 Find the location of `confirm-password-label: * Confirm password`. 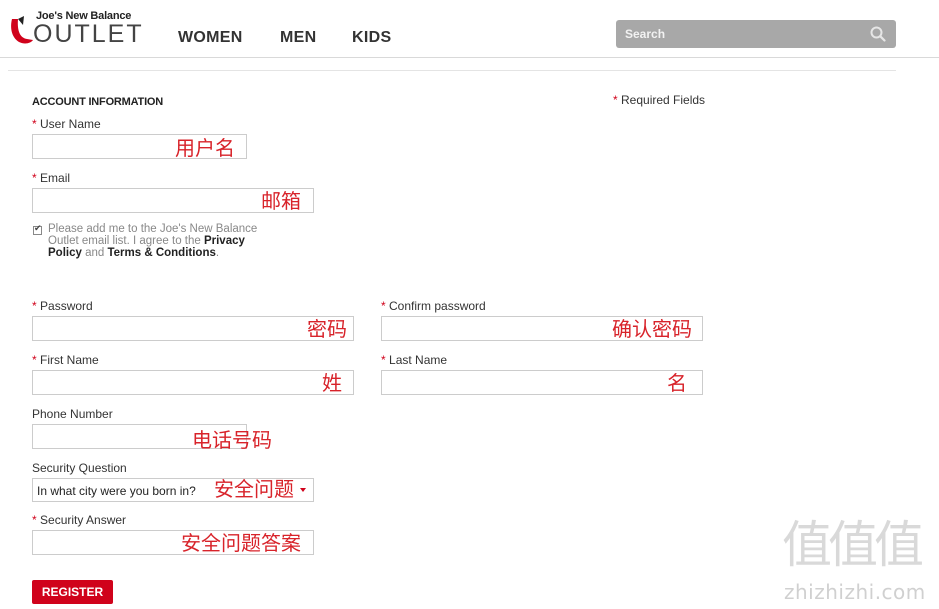

confirm-password-label: * Confirm password is located at coordinates (433, 306).